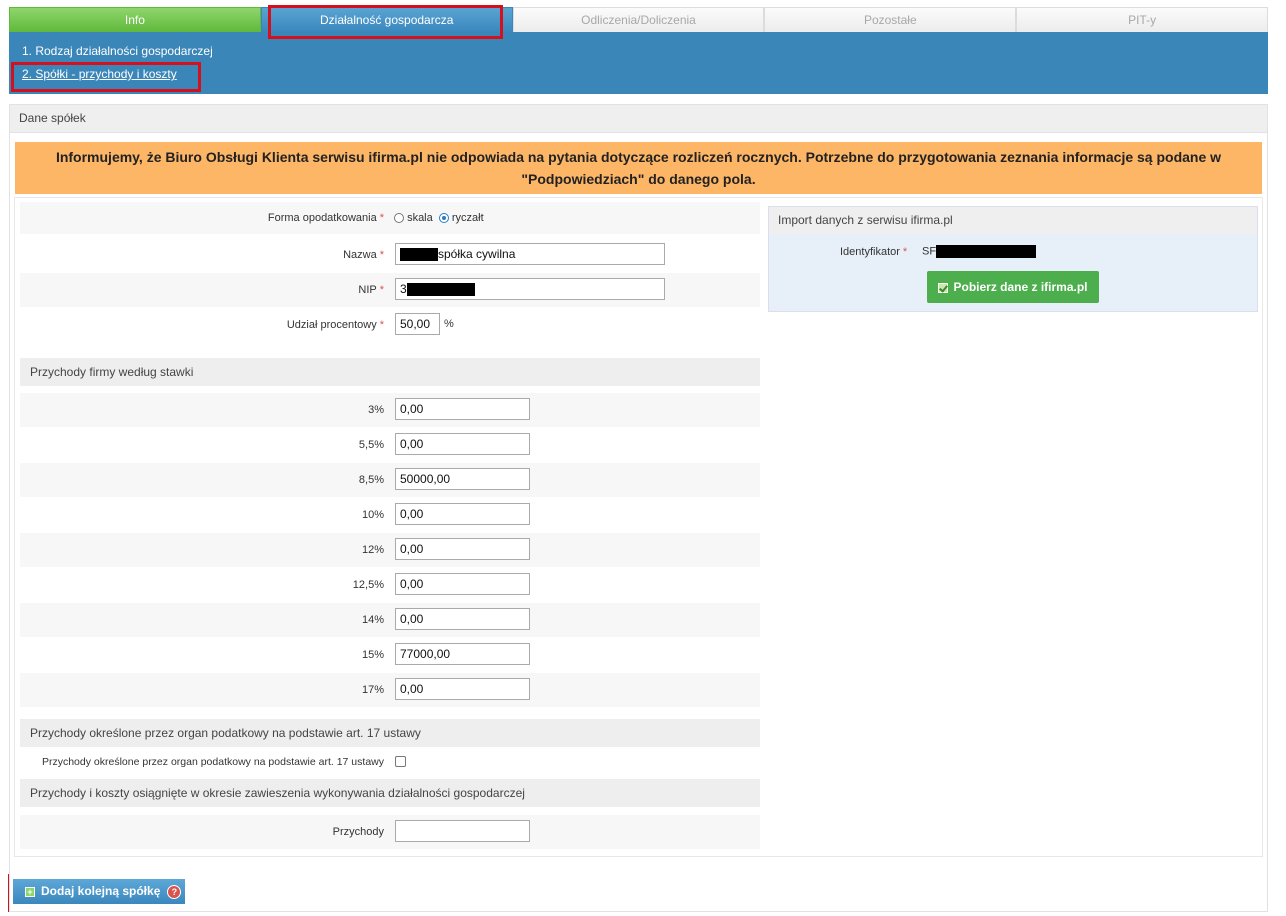 Image resolution: width=1286 pixels, height=916 pixels. Describe the element at coordinates (870, 252) in the screenshot. I see `identifier-label: Identyfikator` at that location.